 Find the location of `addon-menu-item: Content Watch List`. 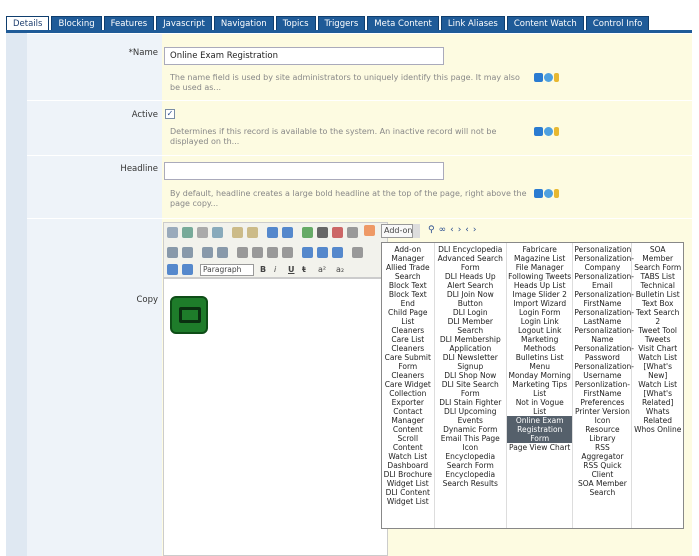

addon-menu-item: Content Watch List is located at coordinates (408, 452).